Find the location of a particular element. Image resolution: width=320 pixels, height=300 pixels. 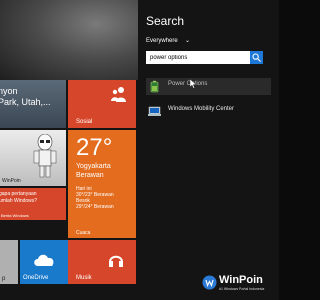

search-result-label: Power Options is located at coordinates (188, 84).